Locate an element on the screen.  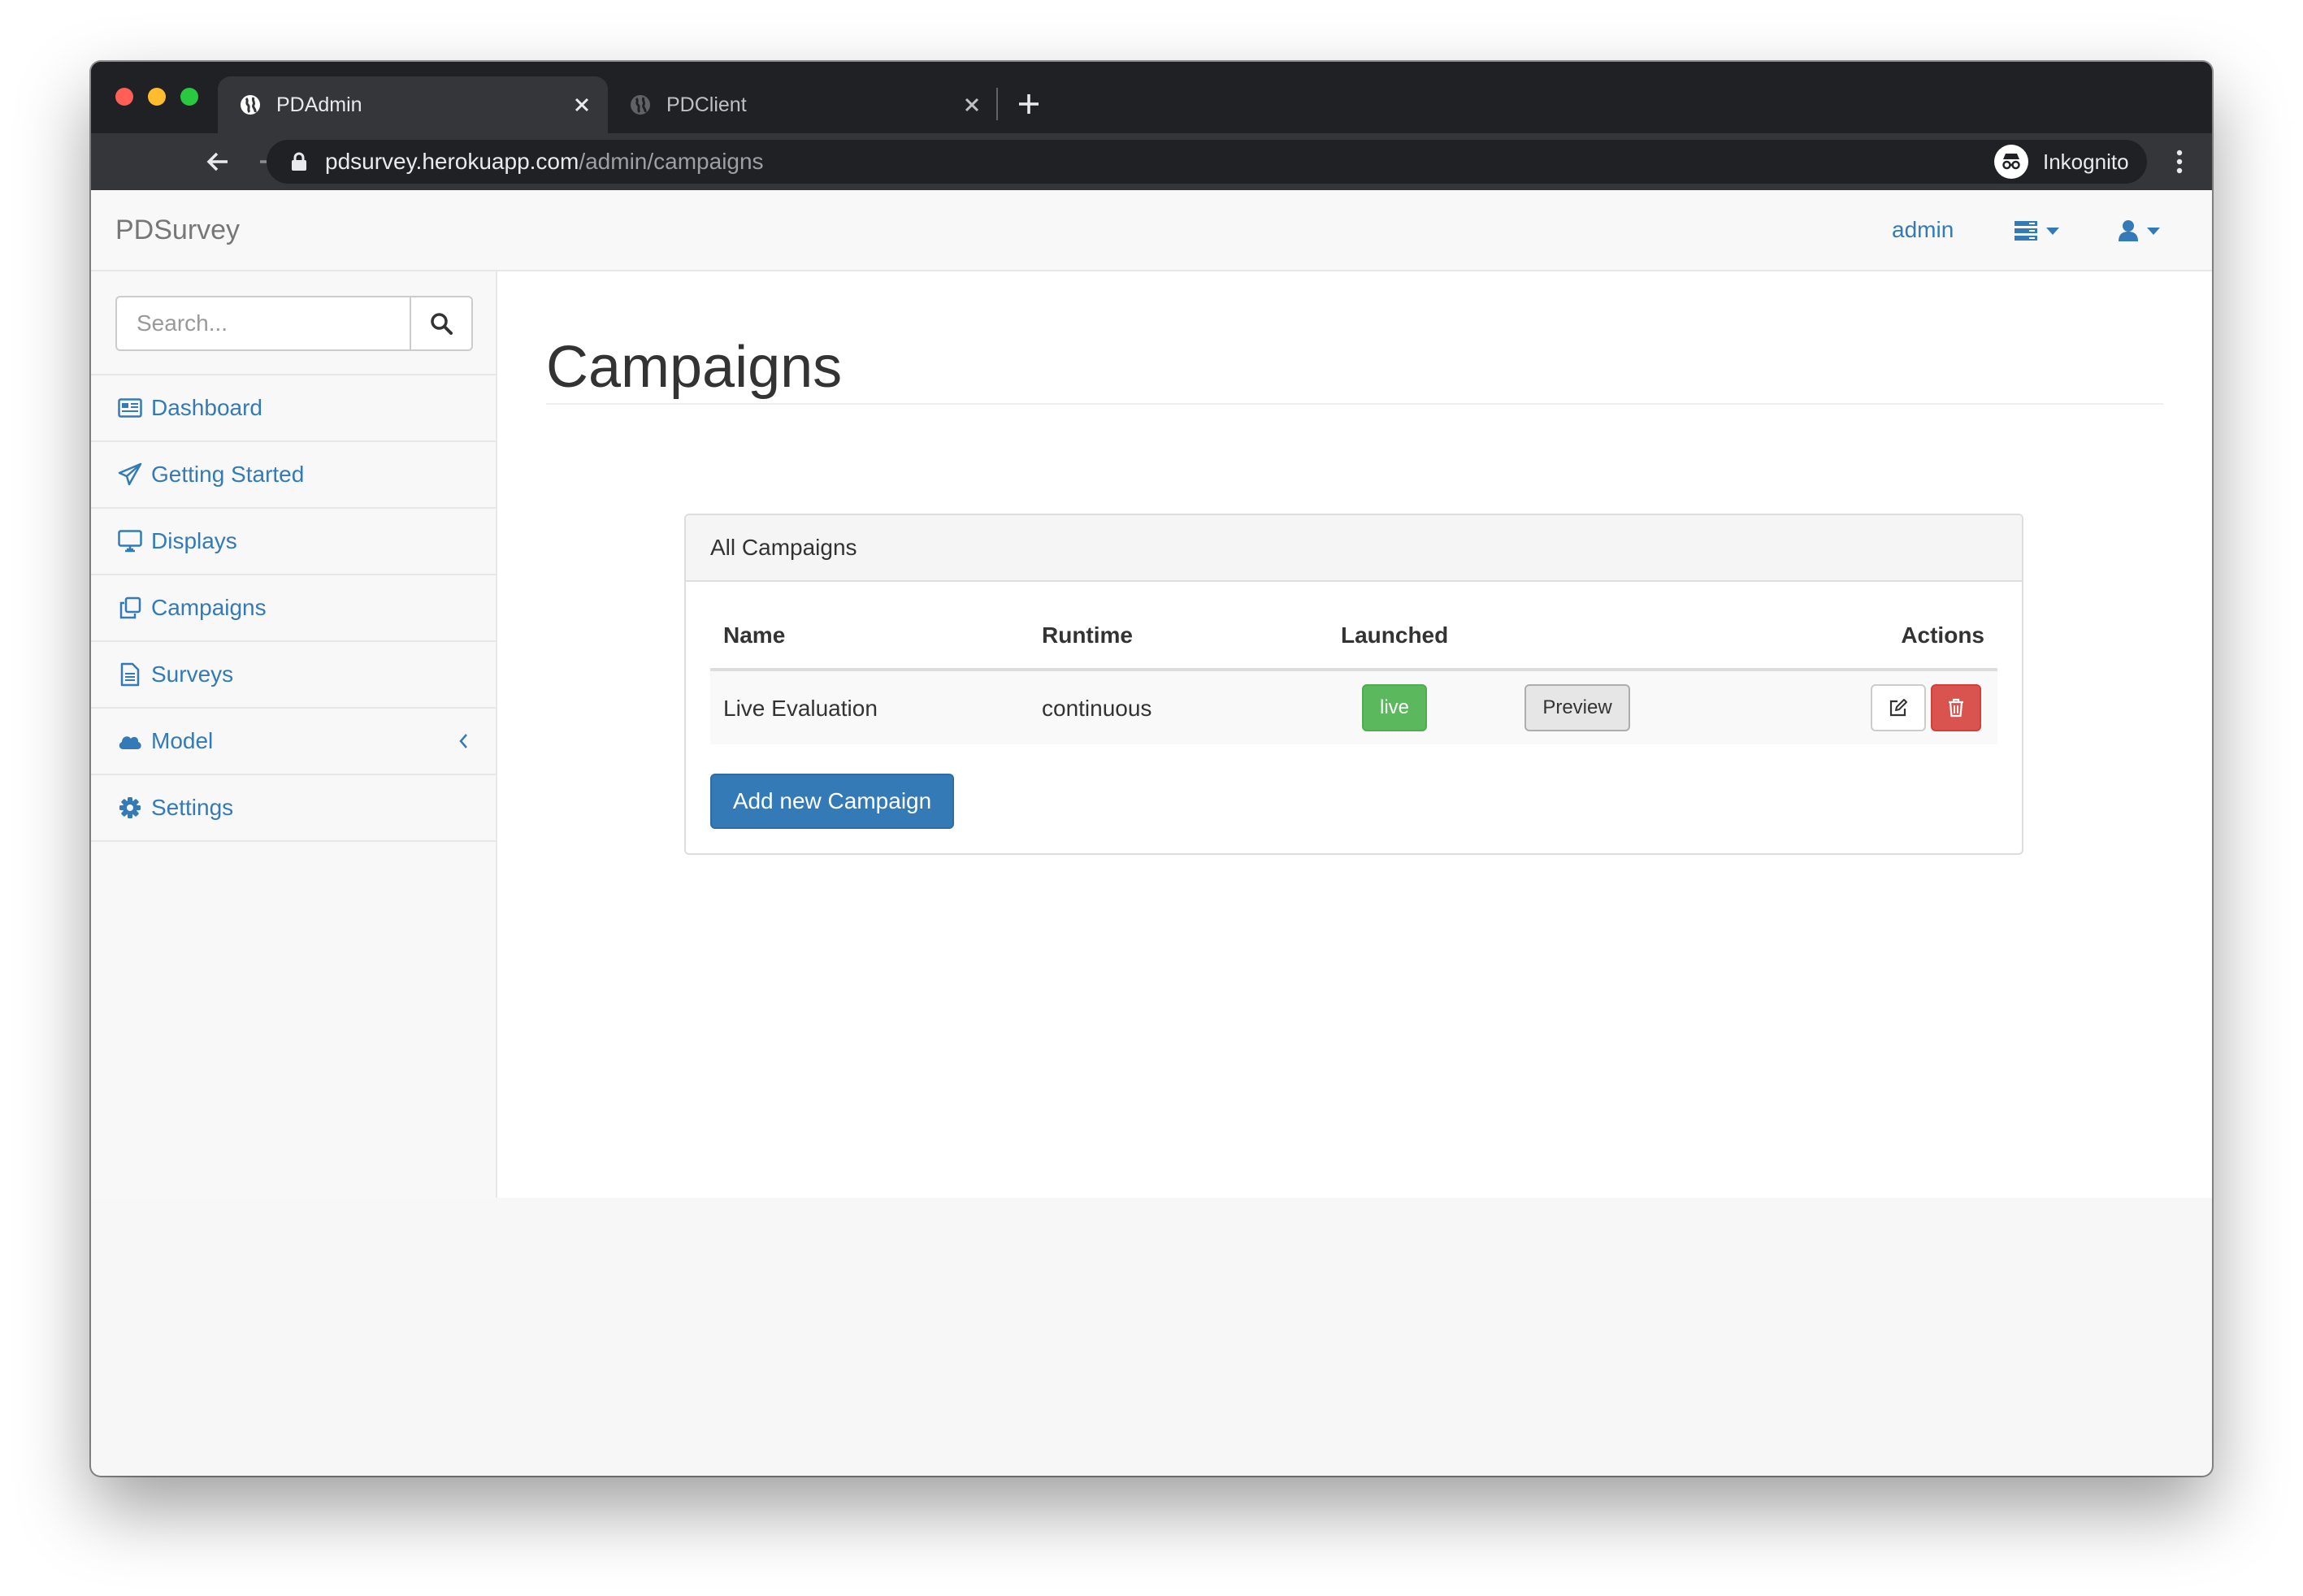
tab-separator is located at coordinates (997, 104).